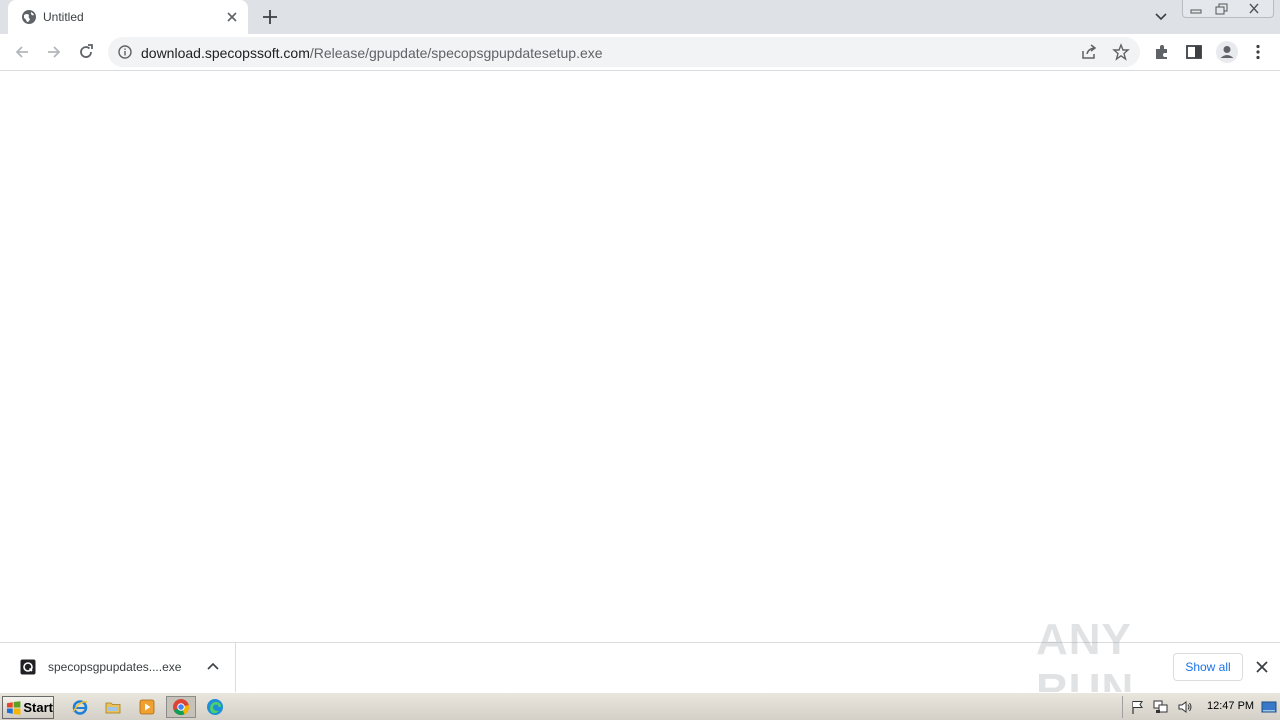 The image size is (1280, 720). What do you see at coordinates (28, 667) in the screenshot?
I see `installer-file-icon` at bounding box center [28, 667].